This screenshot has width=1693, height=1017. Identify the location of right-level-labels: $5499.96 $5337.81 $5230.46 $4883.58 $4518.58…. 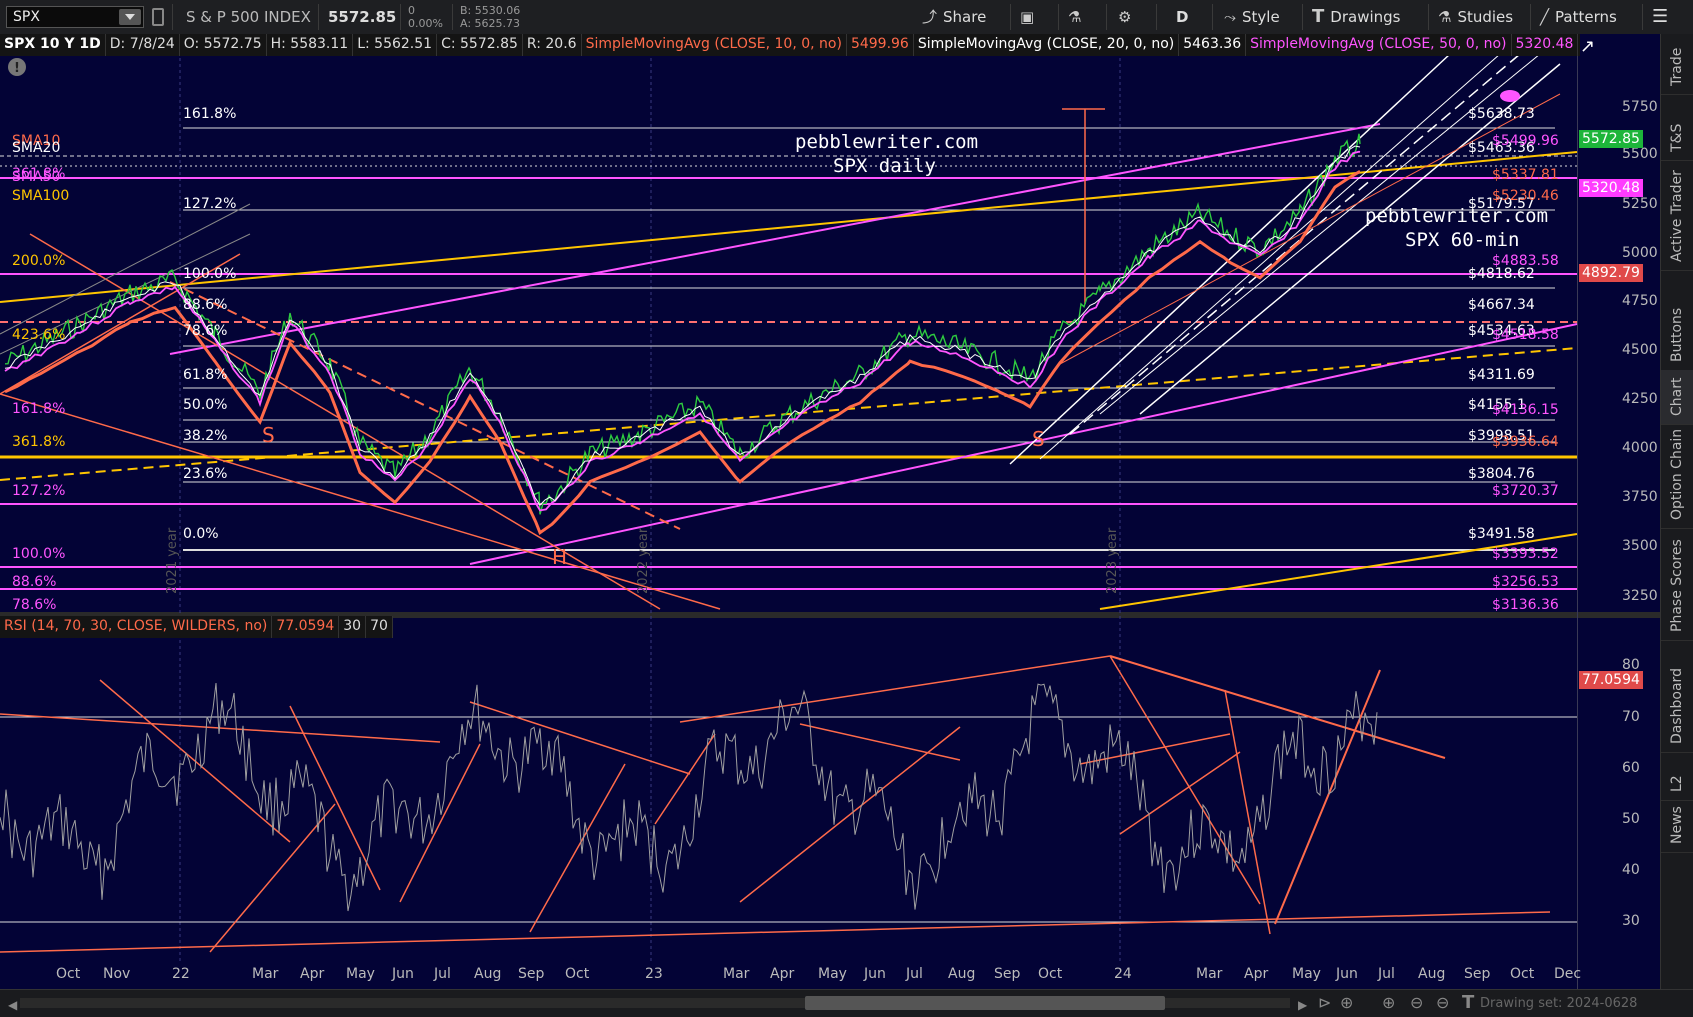
(1510, 323).